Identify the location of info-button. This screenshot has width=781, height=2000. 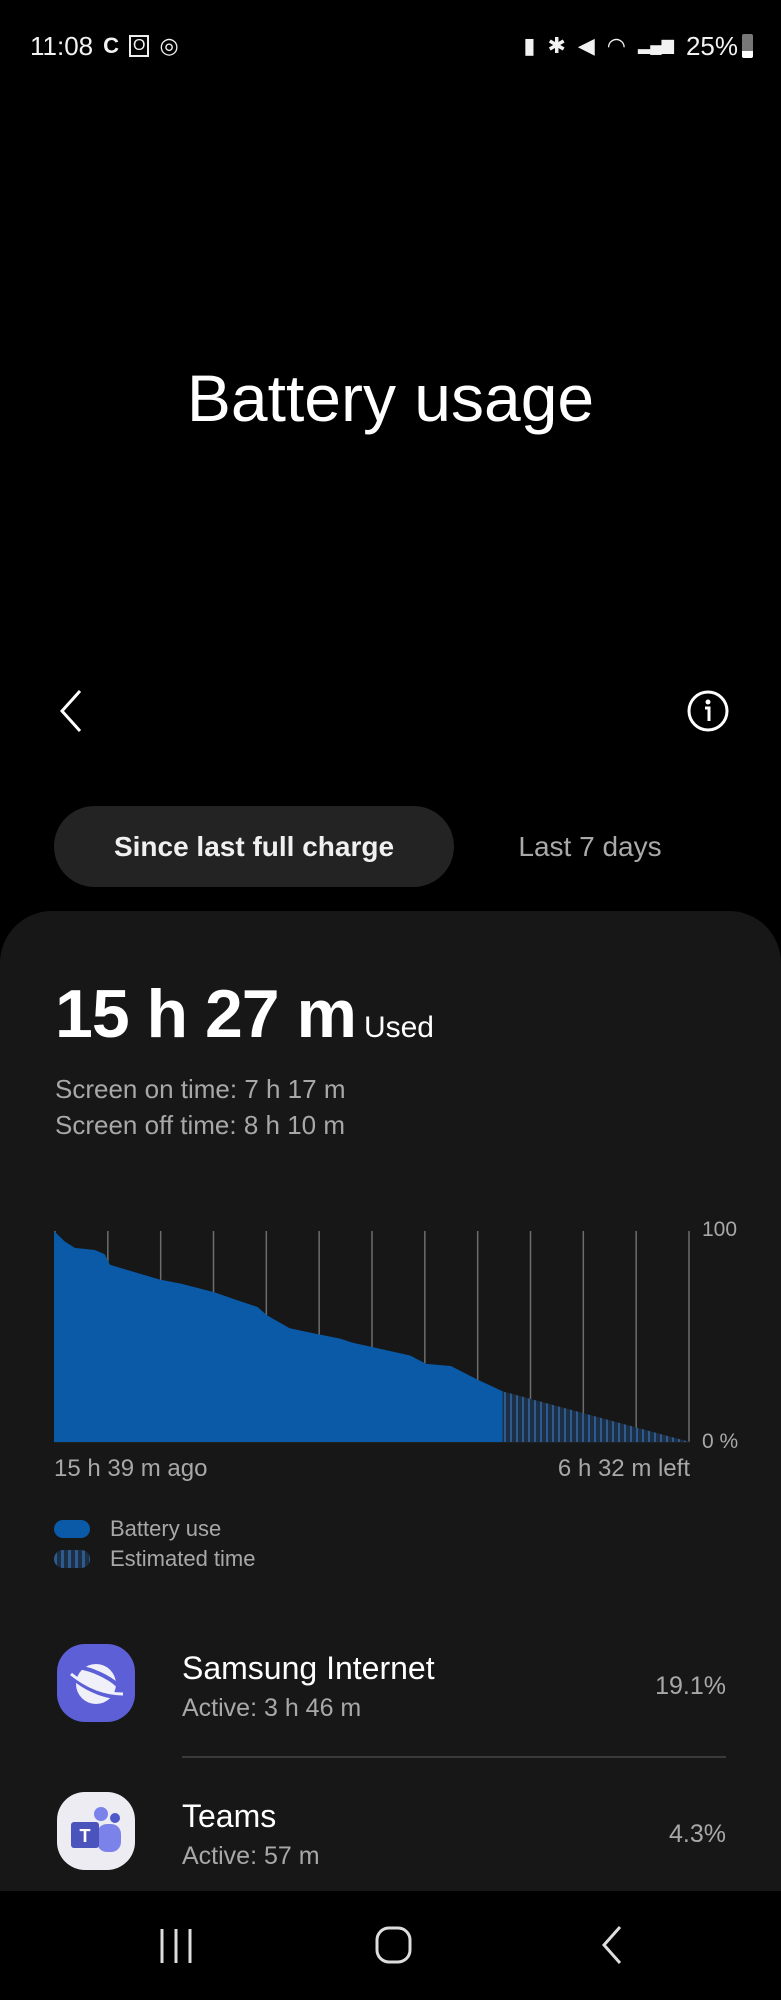
(708, 711).